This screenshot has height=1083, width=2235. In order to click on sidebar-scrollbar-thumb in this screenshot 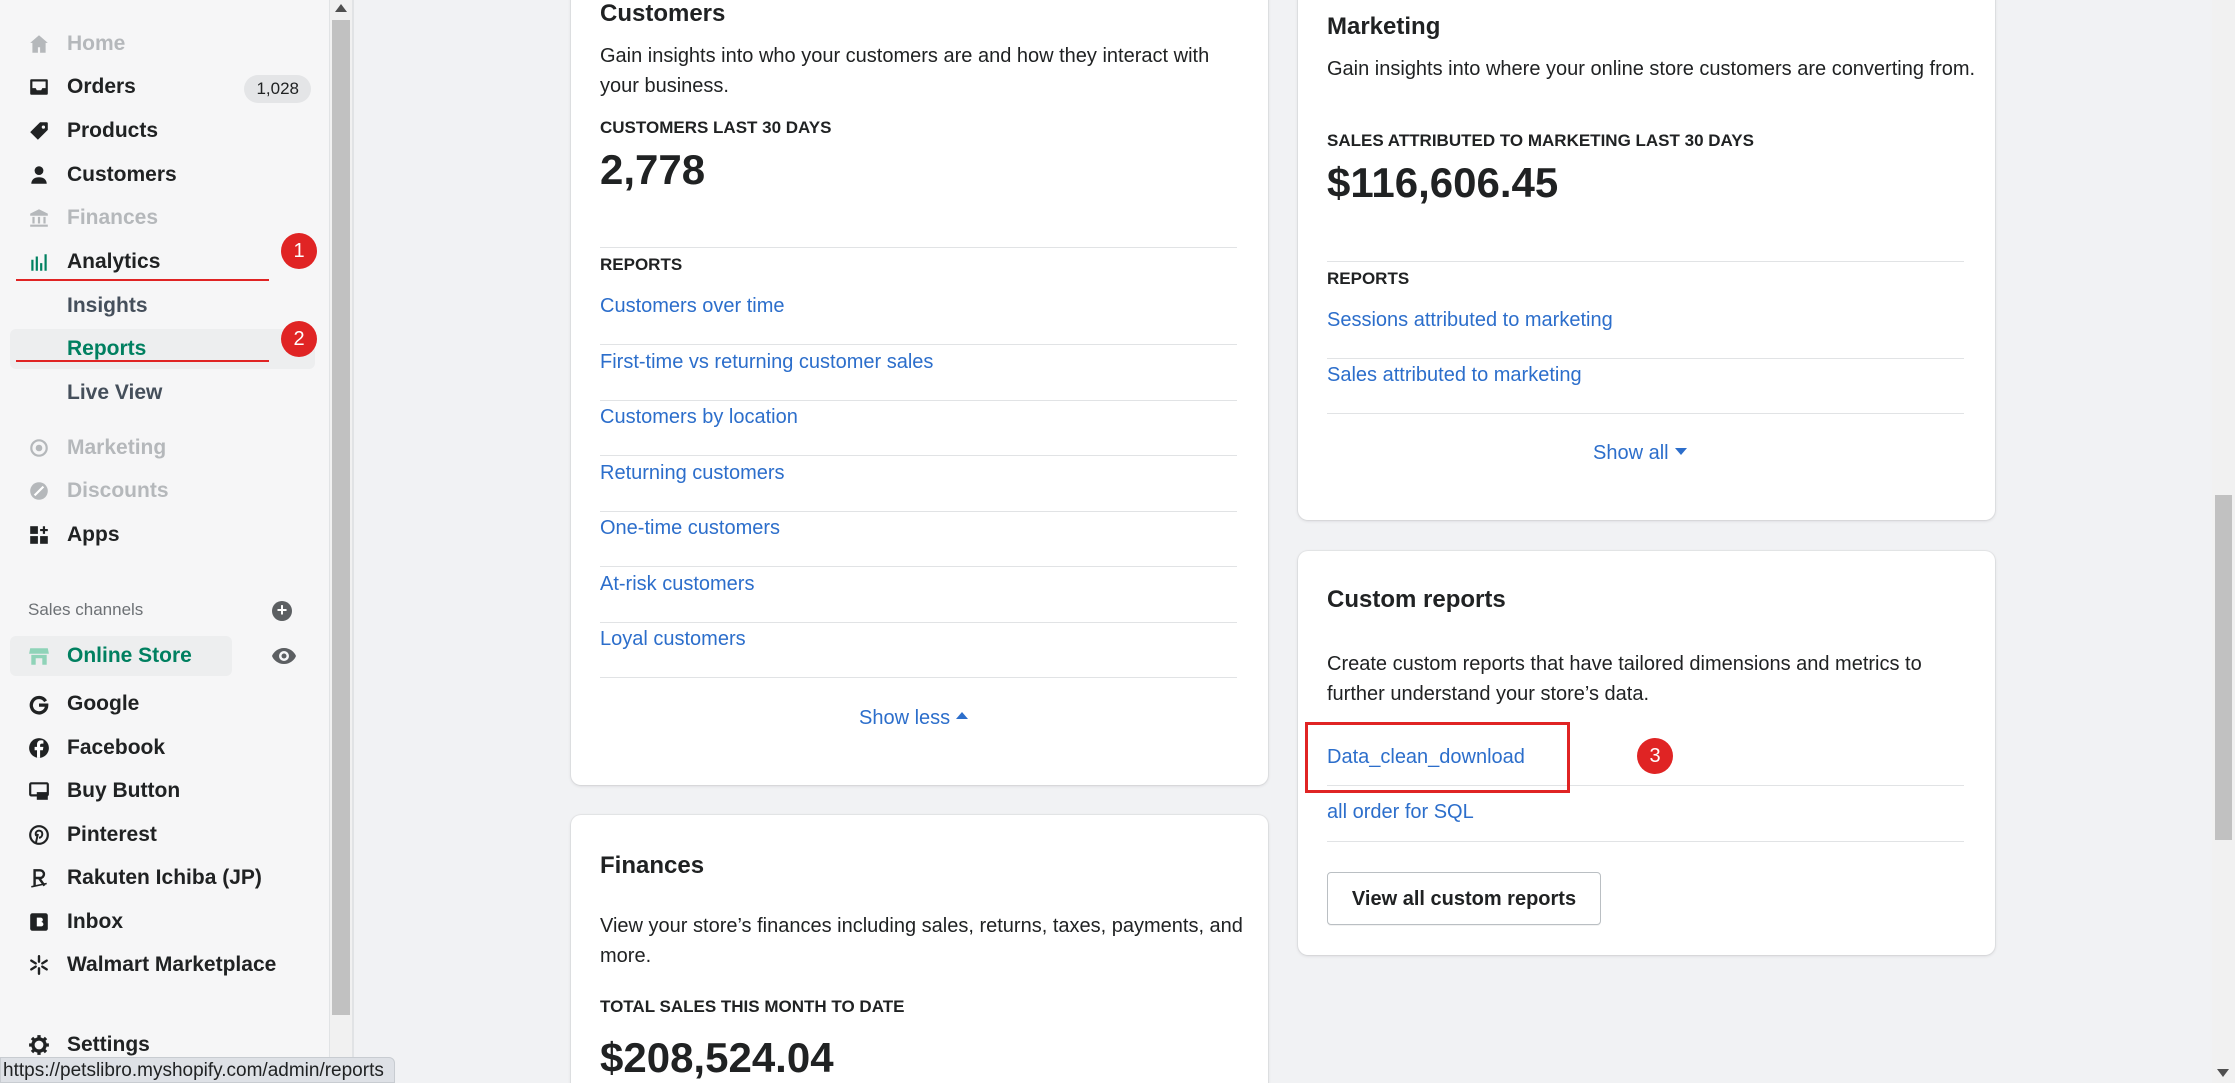, I will do `click(341, 517)`.